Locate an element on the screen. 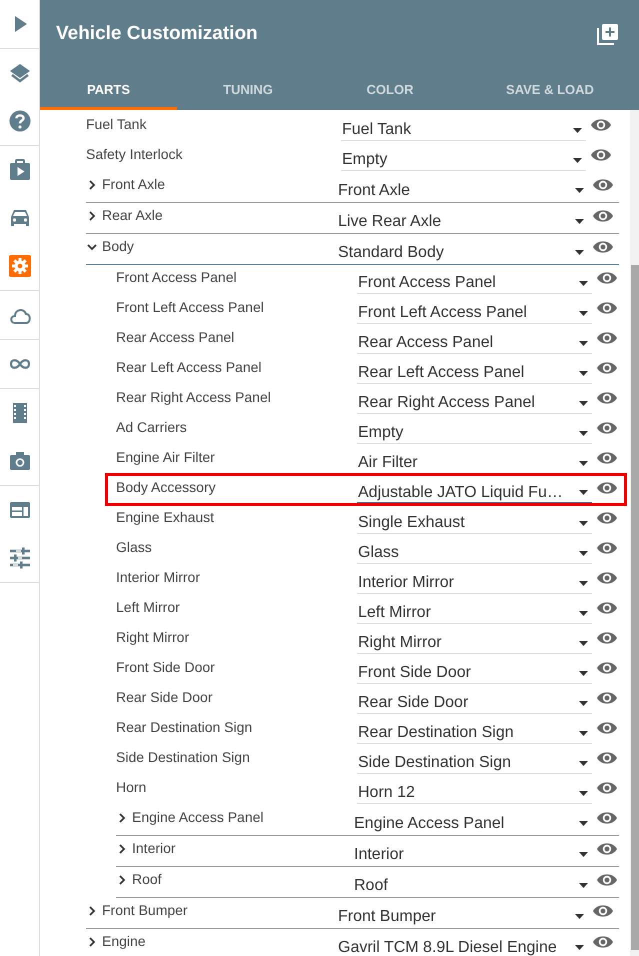  part-label: Fuel Tank is located at coordinates (116, 123).